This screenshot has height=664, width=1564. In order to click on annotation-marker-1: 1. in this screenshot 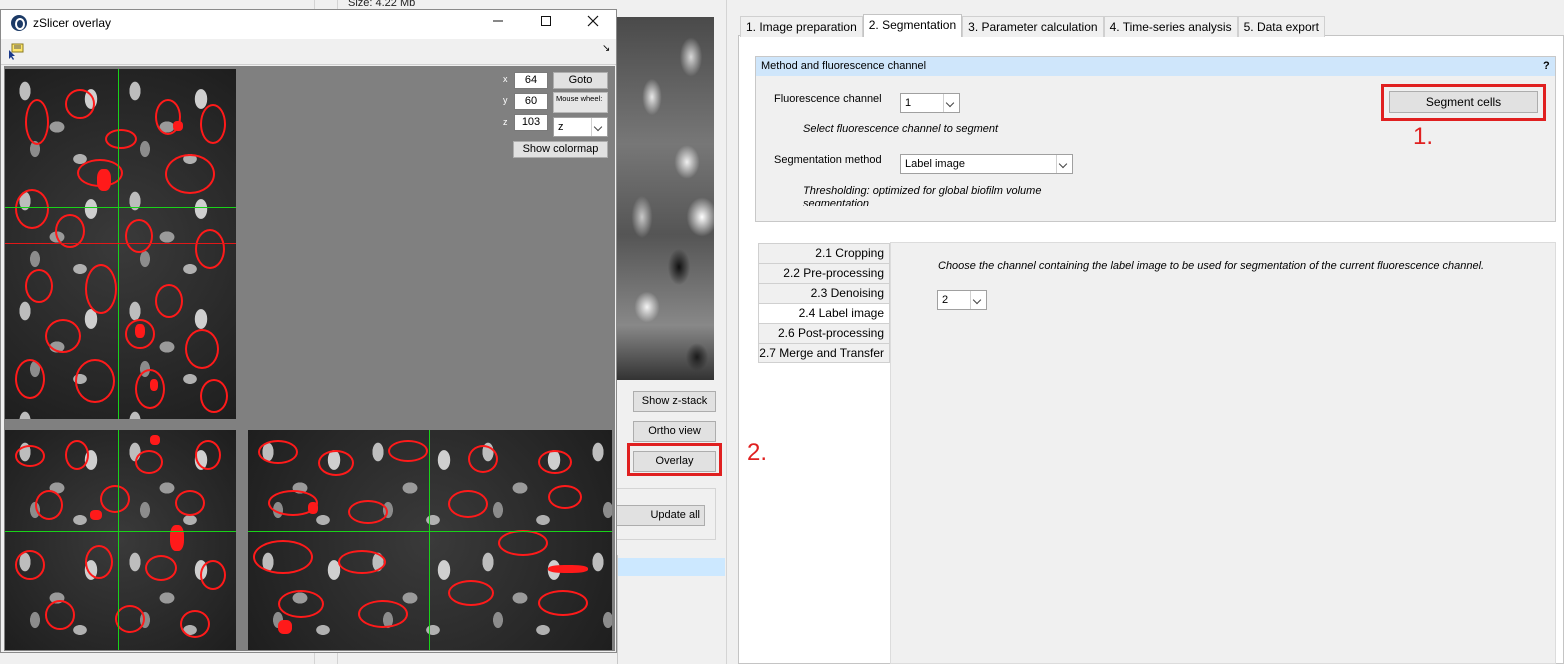, I will do `click(1423, 136)`.